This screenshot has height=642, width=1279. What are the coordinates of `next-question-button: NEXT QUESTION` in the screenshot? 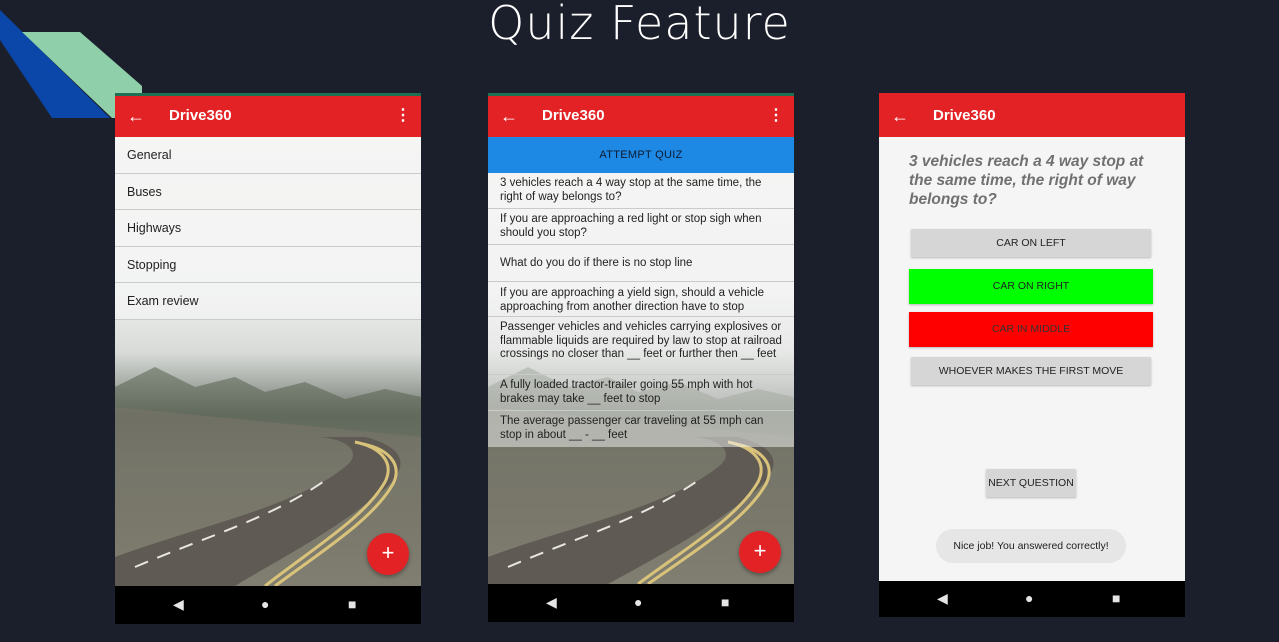 It's located at (1031, 483).